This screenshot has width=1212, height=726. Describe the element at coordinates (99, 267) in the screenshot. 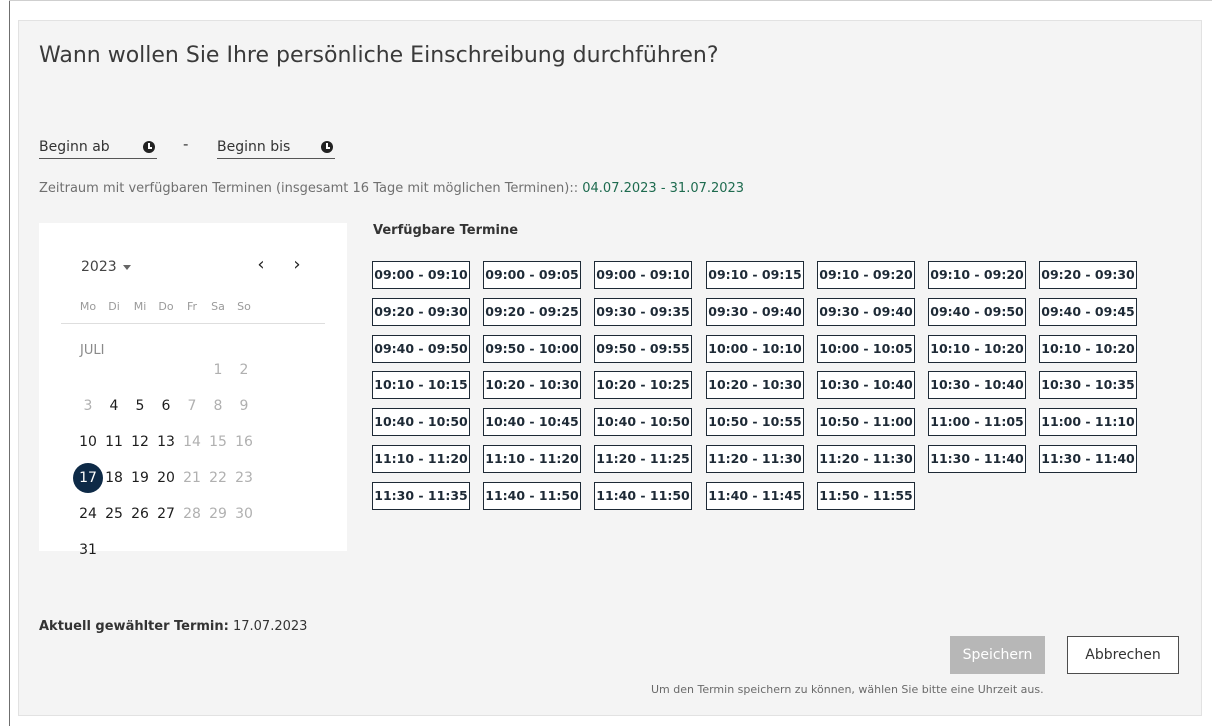

I see `year-value: 2023` at that location.